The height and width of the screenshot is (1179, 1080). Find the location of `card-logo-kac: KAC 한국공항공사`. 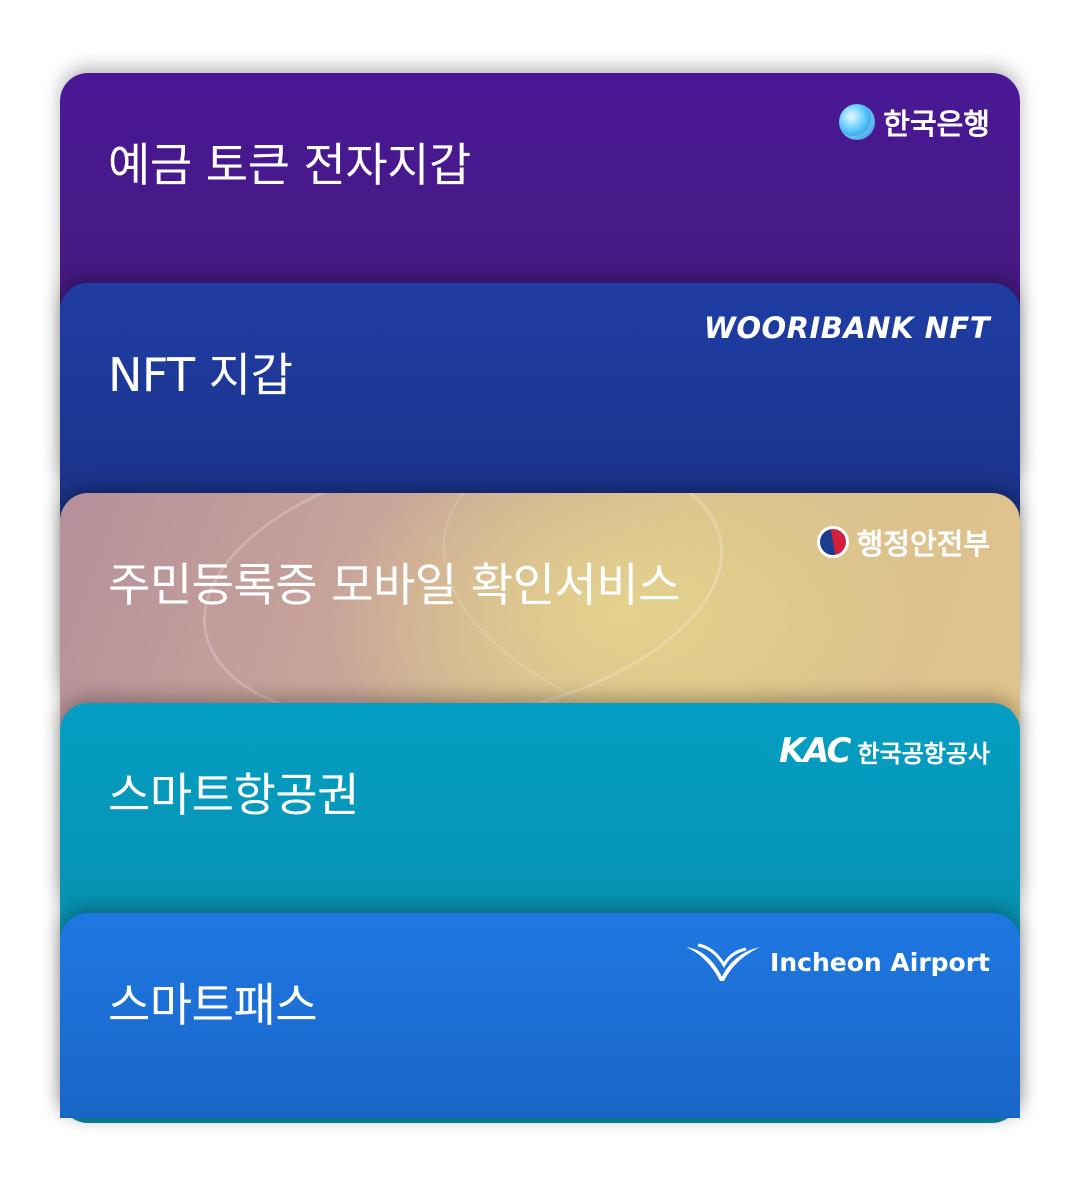

card-logo-kac: KAC 한국공항공사 is located at coordinates (884, 751).